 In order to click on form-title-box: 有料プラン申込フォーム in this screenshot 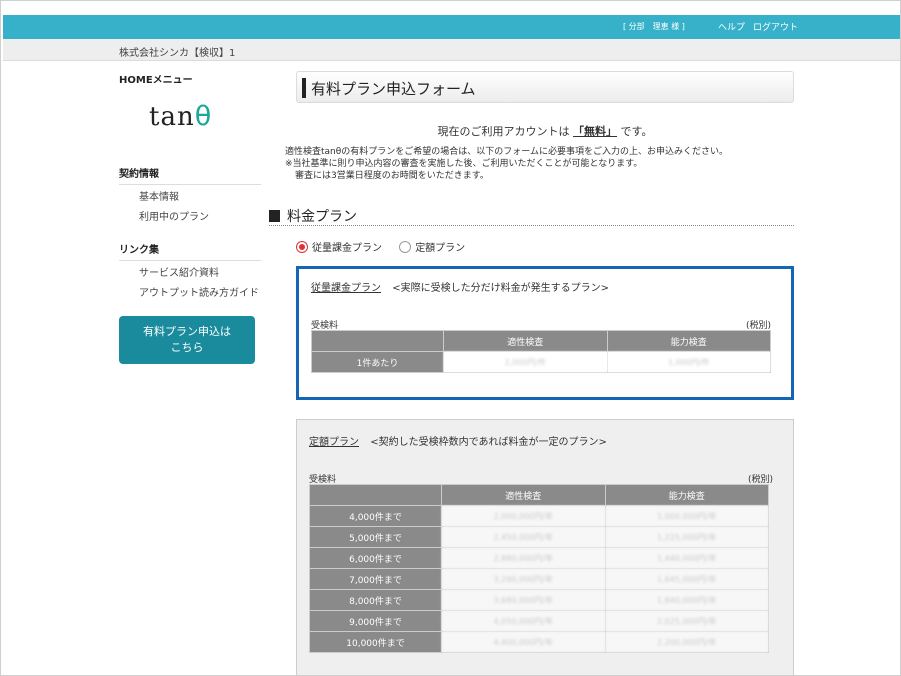, I will do `click(545, 87)`.